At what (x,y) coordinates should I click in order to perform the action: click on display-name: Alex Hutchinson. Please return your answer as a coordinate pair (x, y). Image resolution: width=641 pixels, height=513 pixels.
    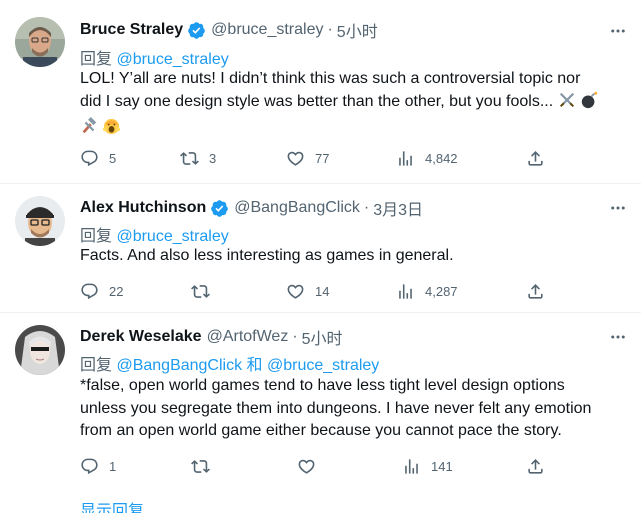
    Looking at the image, I should click on (143, 208).